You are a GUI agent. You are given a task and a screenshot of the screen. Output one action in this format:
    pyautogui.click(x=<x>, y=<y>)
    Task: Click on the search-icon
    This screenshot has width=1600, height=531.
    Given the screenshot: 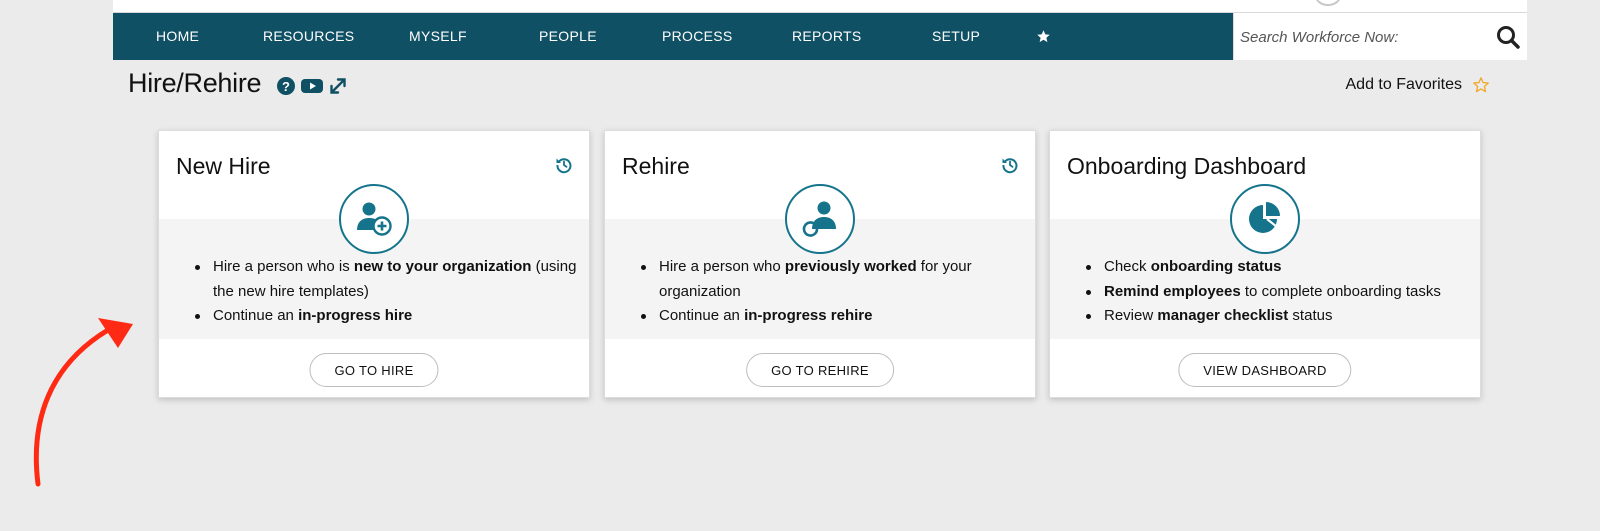 What is the action you would take?
    pyautogui.click(x=1508, y=37)
    